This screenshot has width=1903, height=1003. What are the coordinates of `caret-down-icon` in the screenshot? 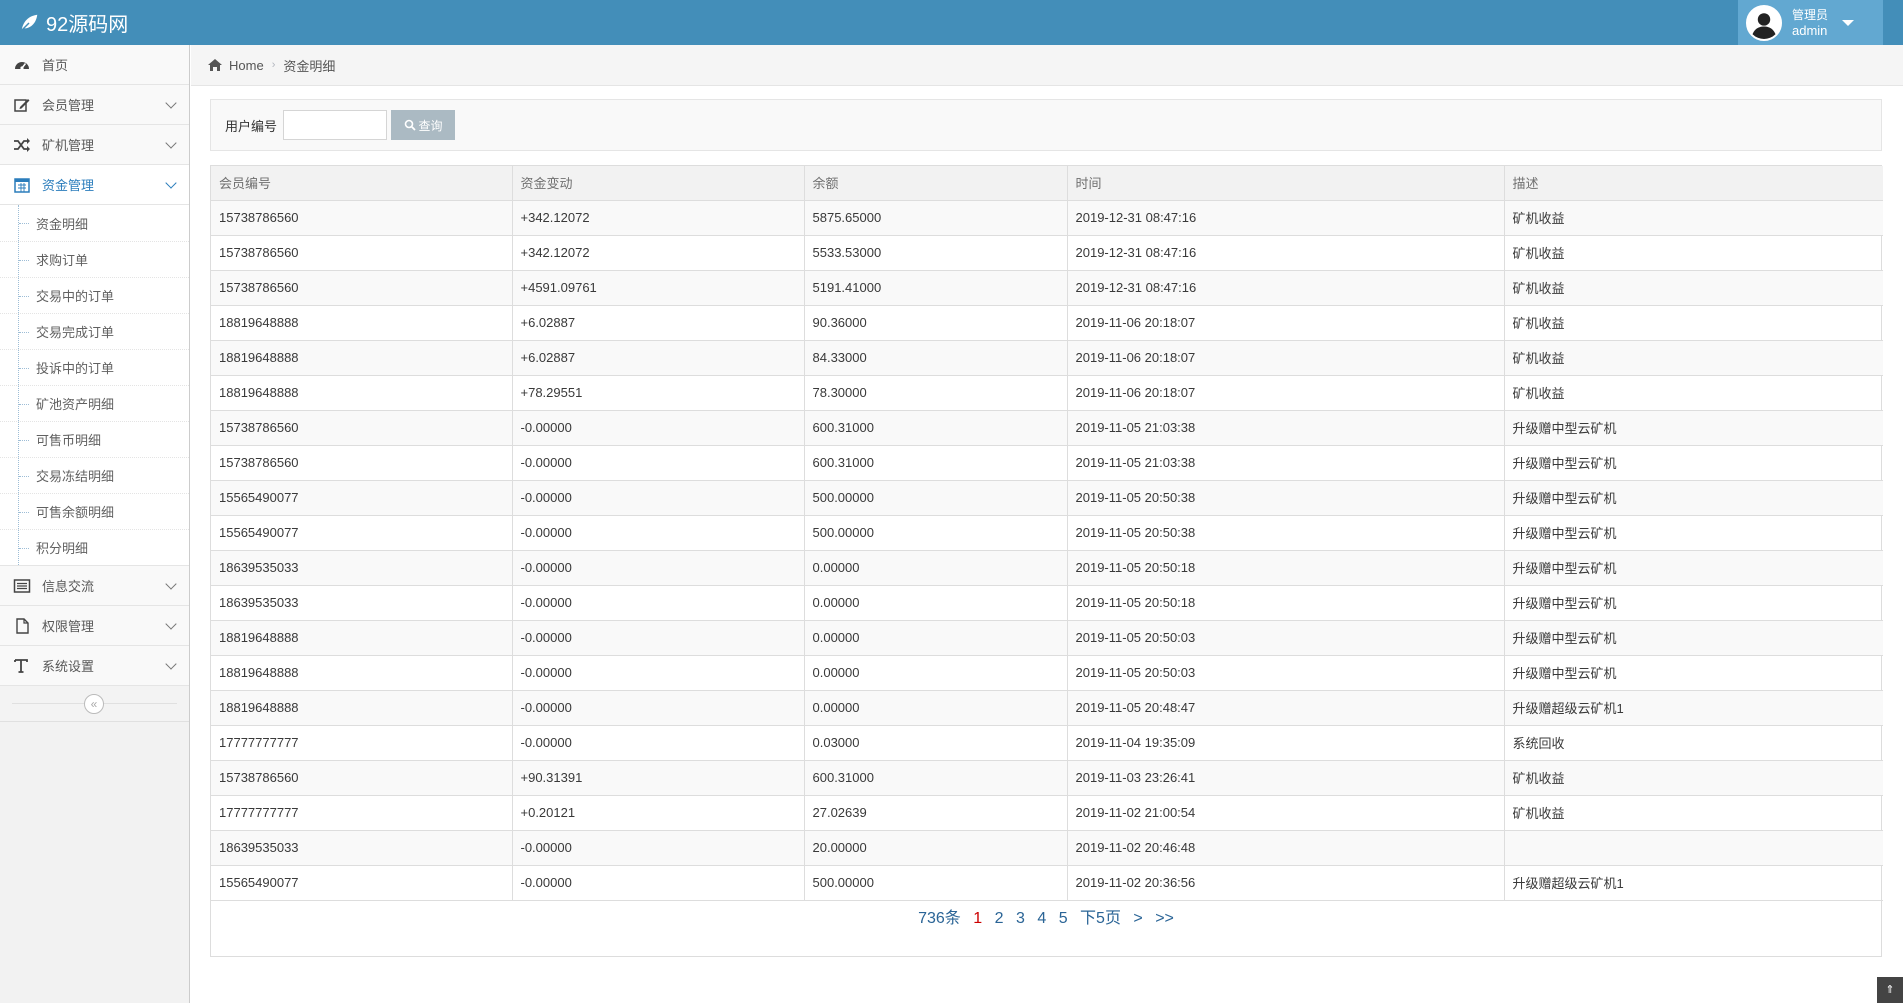 It's located at (1848, 22).